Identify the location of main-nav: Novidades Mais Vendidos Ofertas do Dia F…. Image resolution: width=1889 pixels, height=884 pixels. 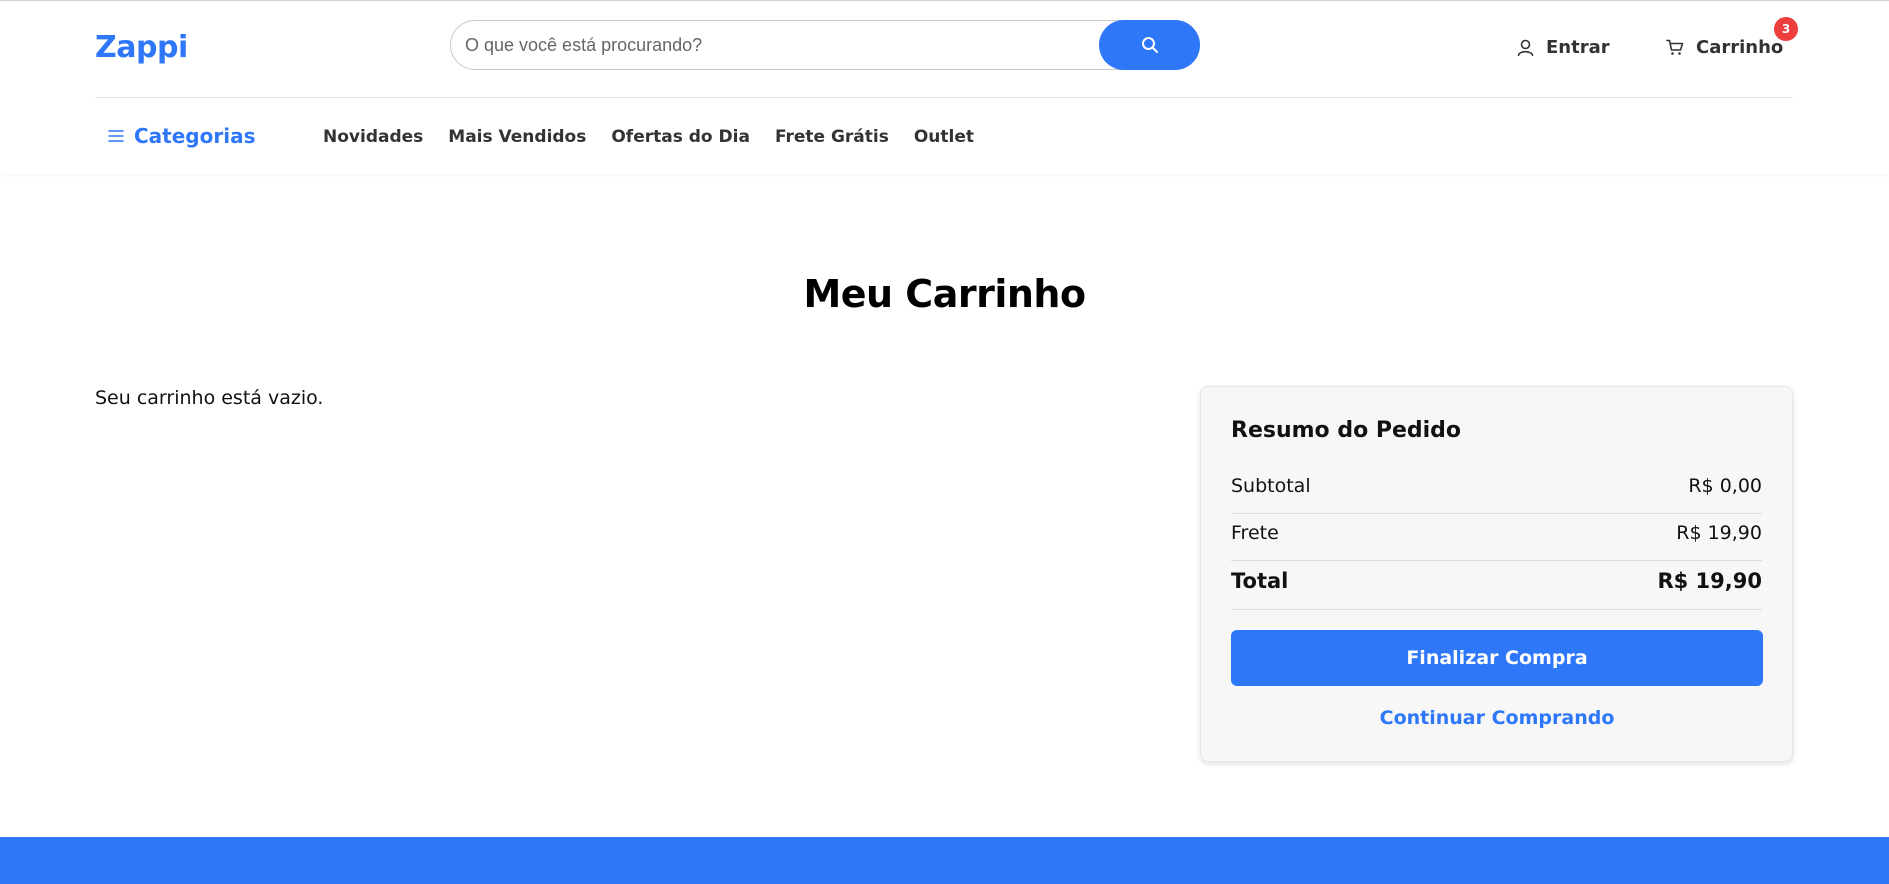
(661, 137).